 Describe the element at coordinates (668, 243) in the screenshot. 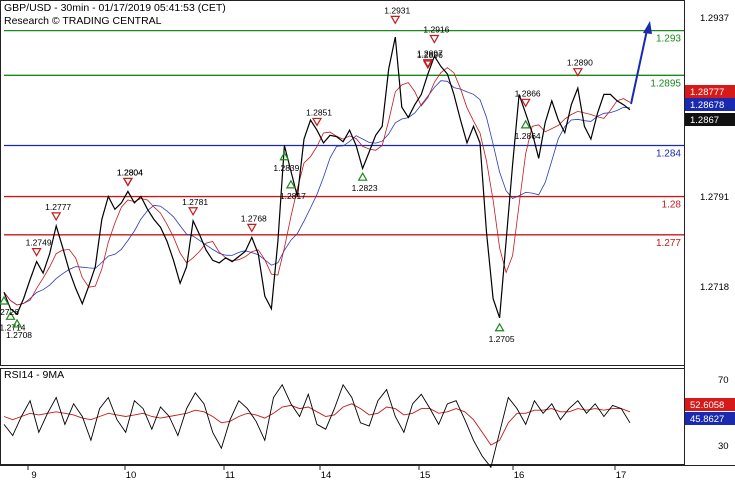

I see `level-label: 1.277` at that location.